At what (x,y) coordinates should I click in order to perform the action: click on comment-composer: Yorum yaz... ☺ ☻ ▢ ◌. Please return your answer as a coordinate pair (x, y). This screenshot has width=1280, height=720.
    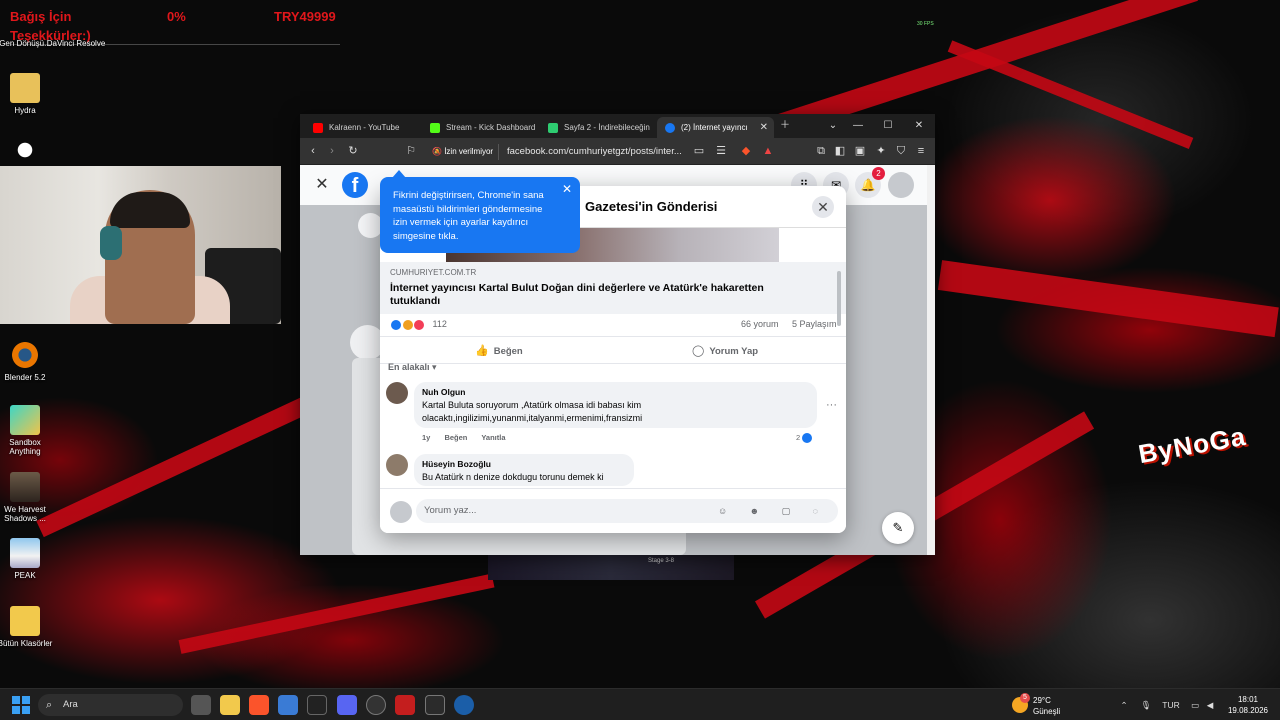
    Looking at the image, I should click on (613, 510).